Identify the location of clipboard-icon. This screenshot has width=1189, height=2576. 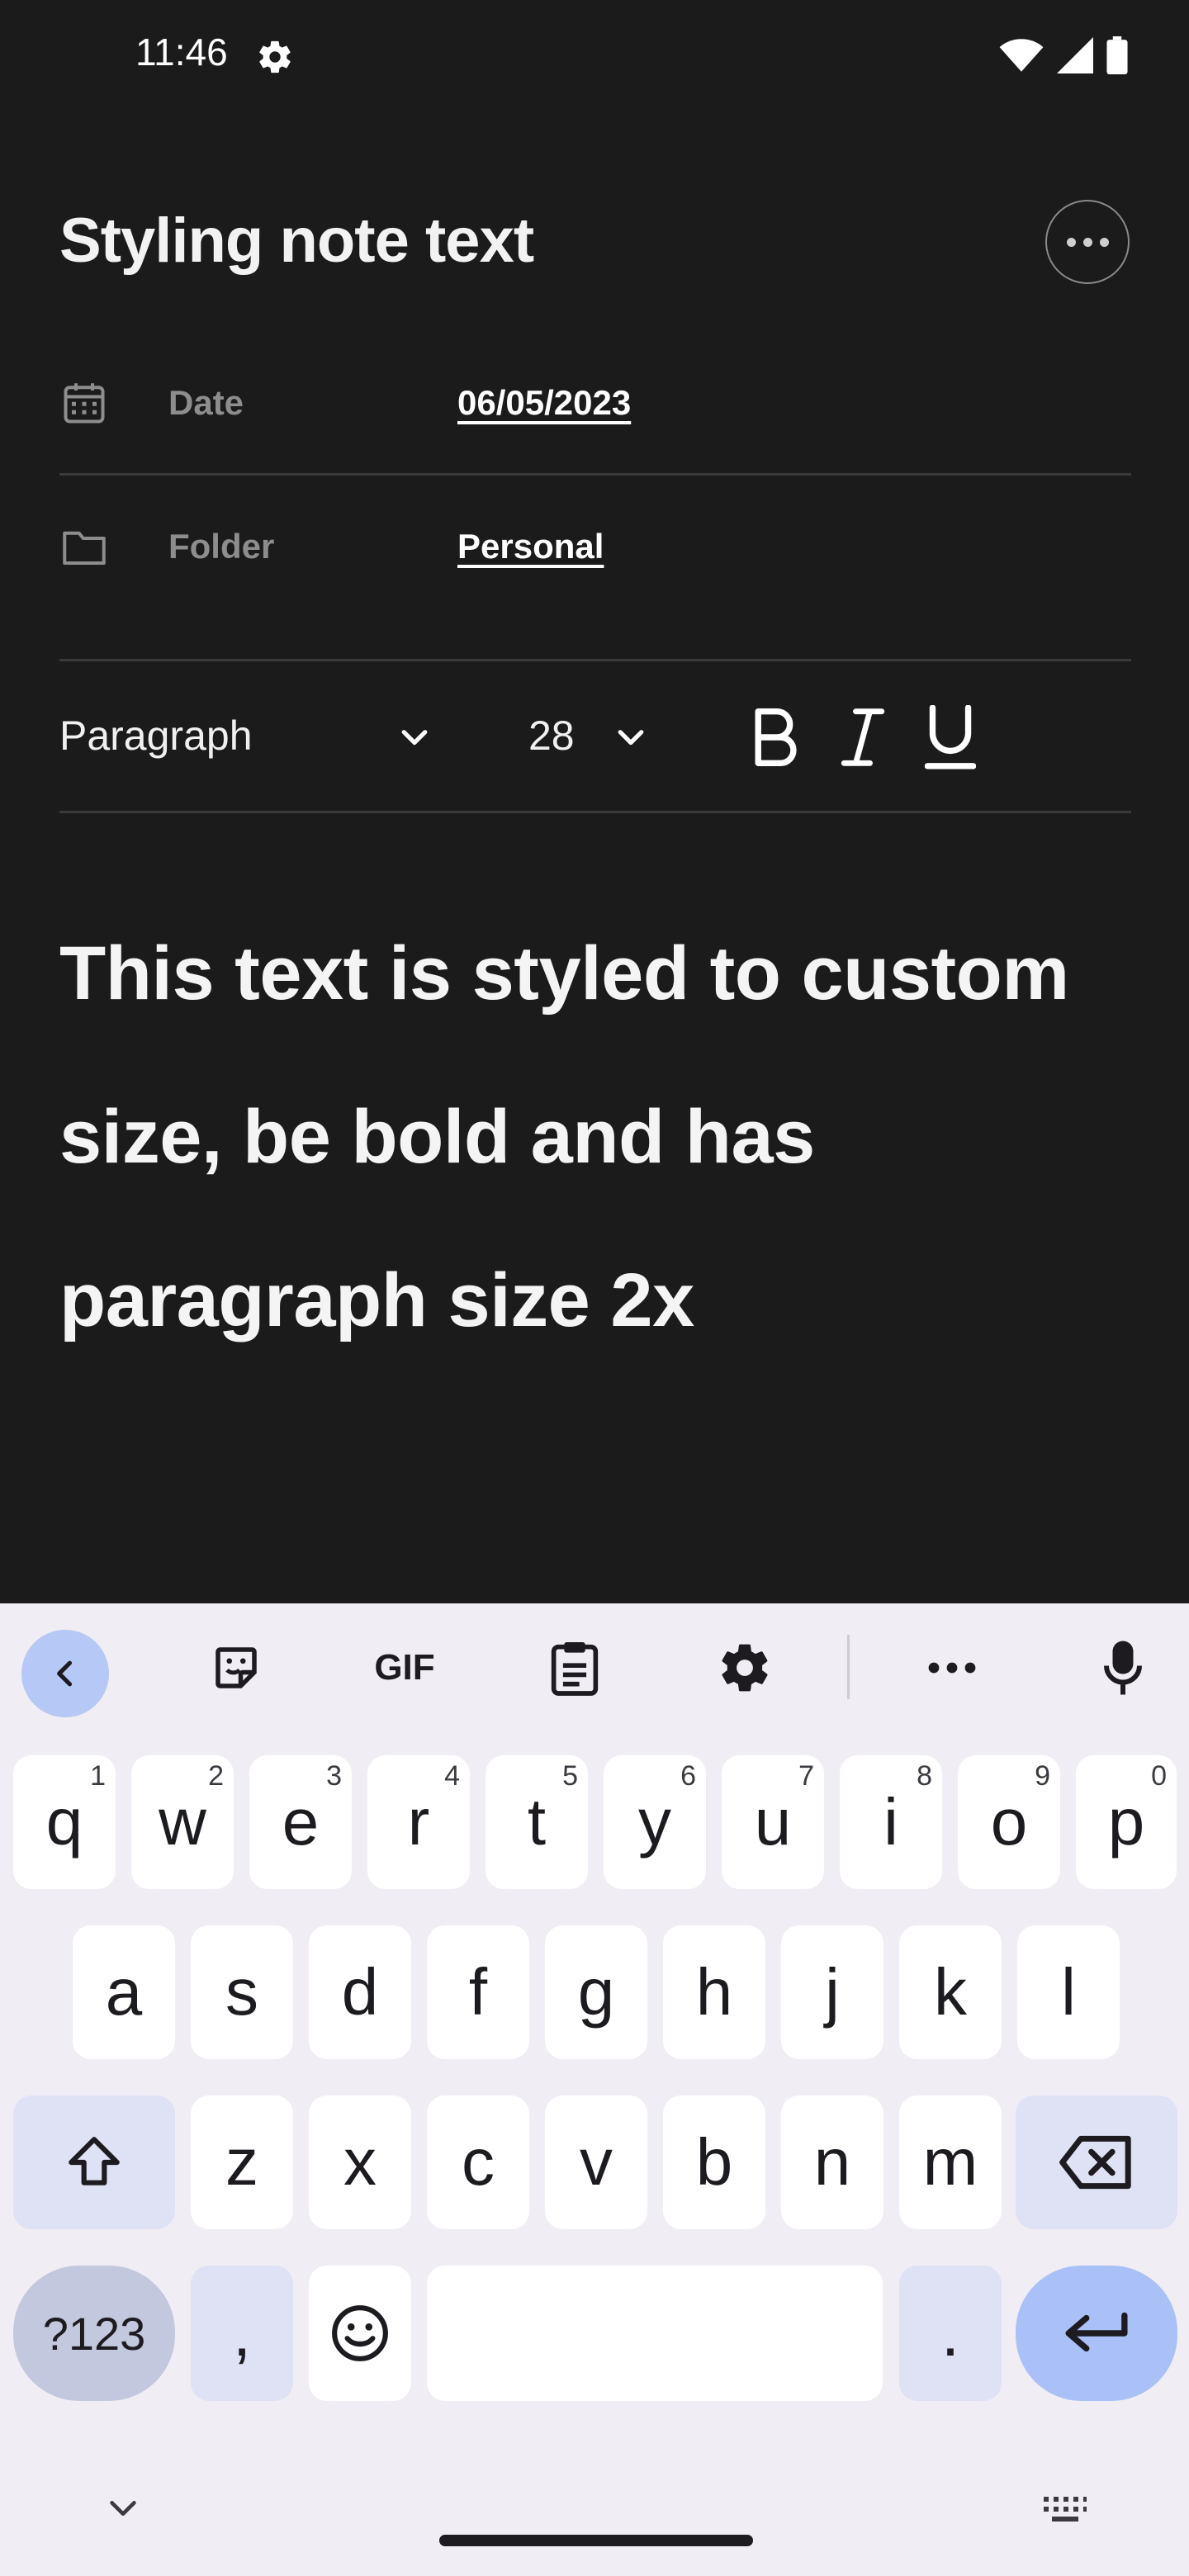
(575, 1669).